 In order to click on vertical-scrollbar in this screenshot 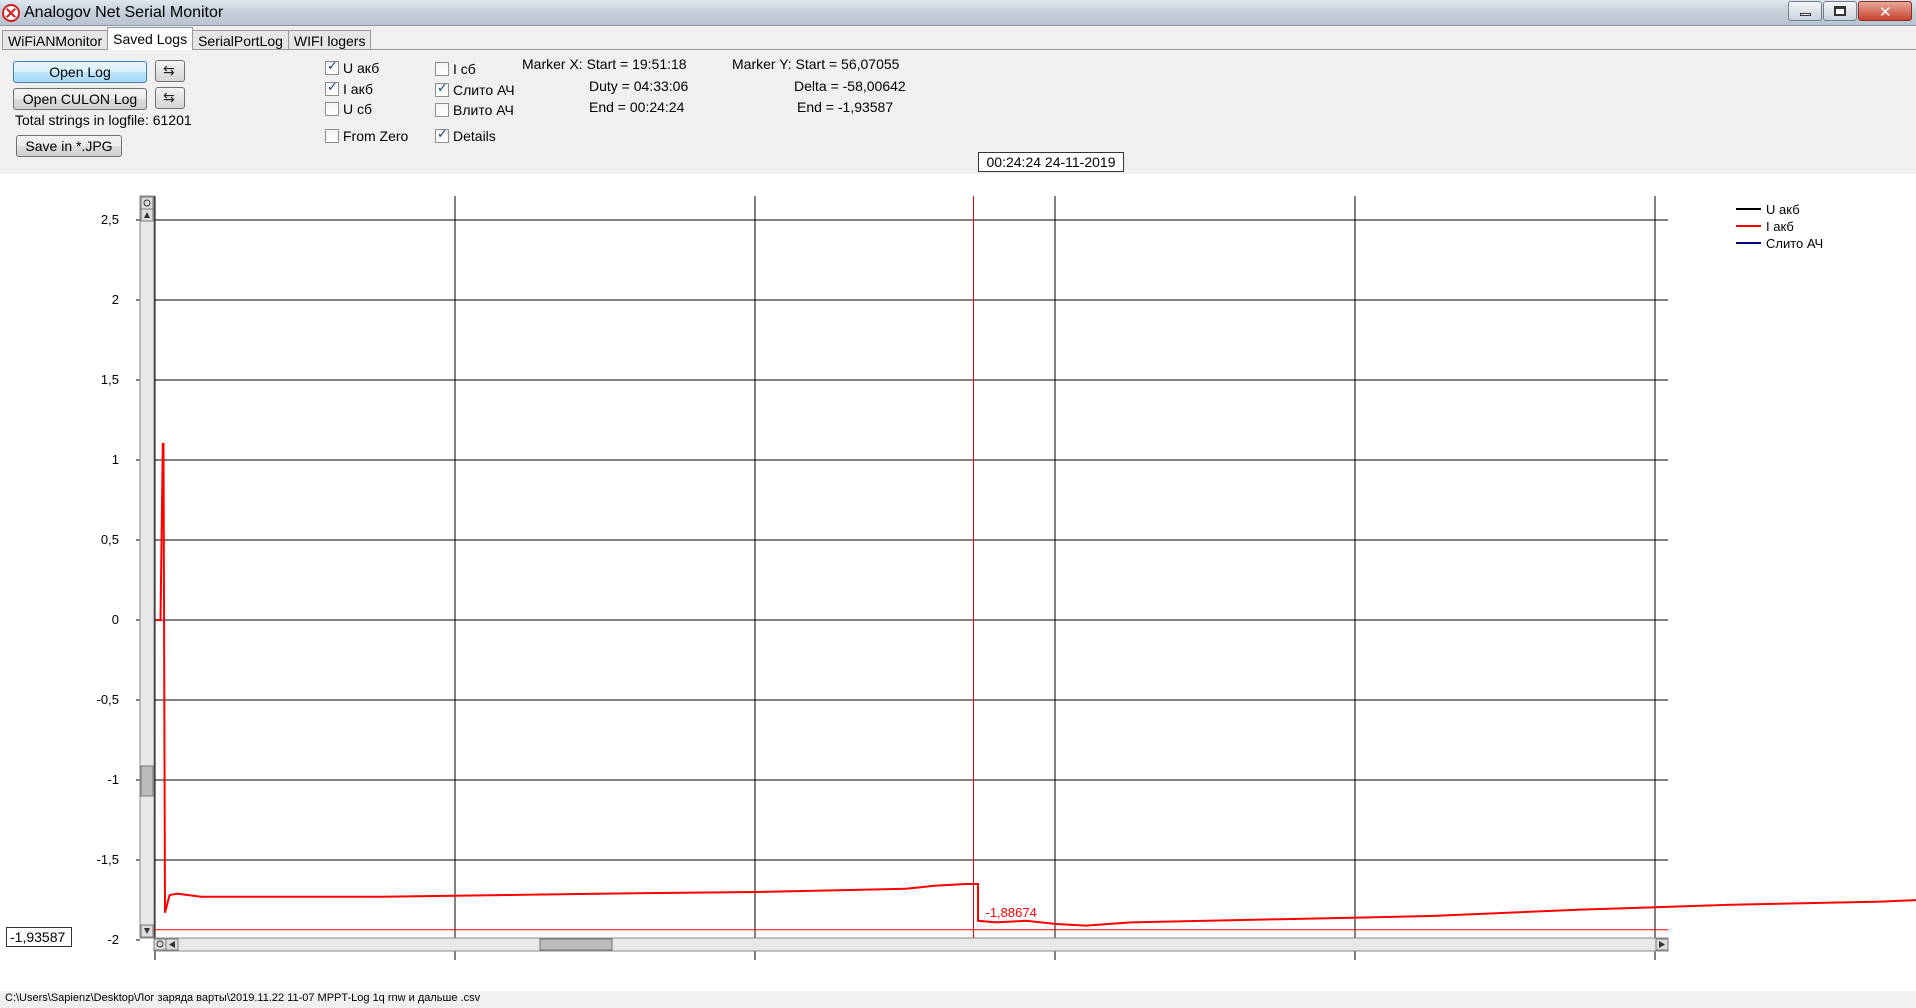, I will do `click(147, 567)`.